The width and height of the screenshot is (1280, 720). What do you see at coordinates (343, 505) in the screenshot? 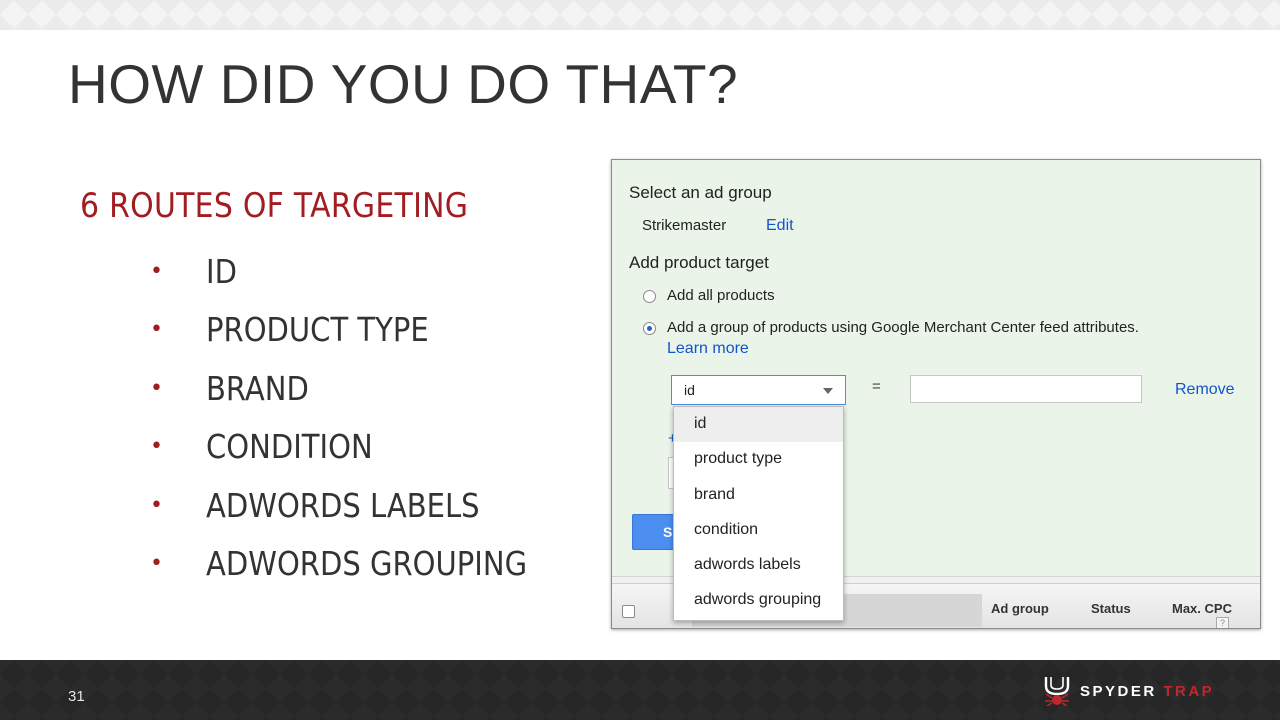
I see `bullet-text: ADWORDS LABELS` at bounding box center [343, 505].